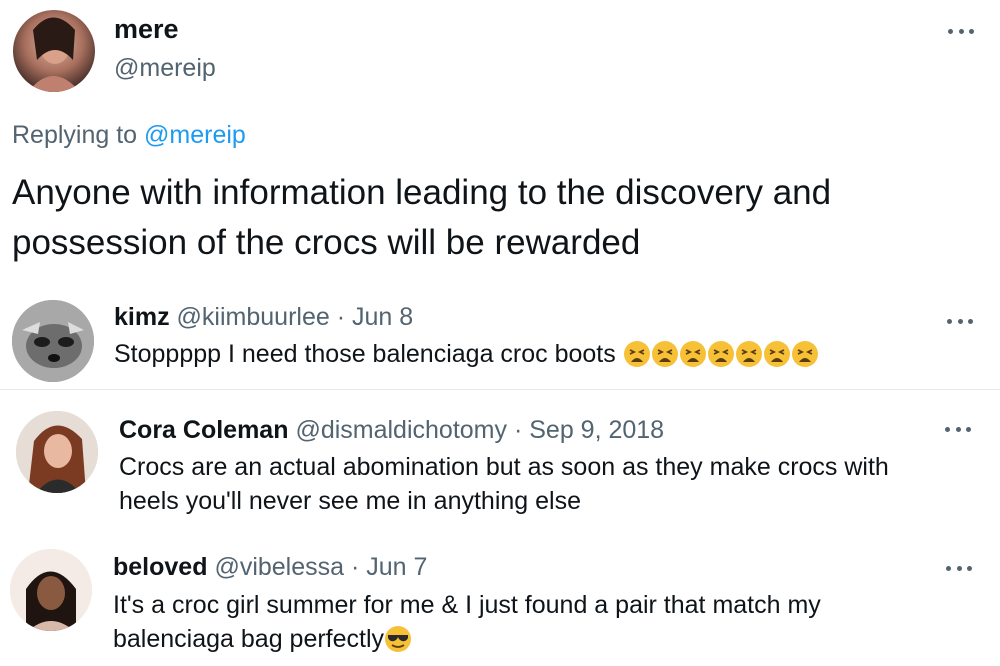  I want to click on reply-date: Sep 9, 2018, so click(596, 430).